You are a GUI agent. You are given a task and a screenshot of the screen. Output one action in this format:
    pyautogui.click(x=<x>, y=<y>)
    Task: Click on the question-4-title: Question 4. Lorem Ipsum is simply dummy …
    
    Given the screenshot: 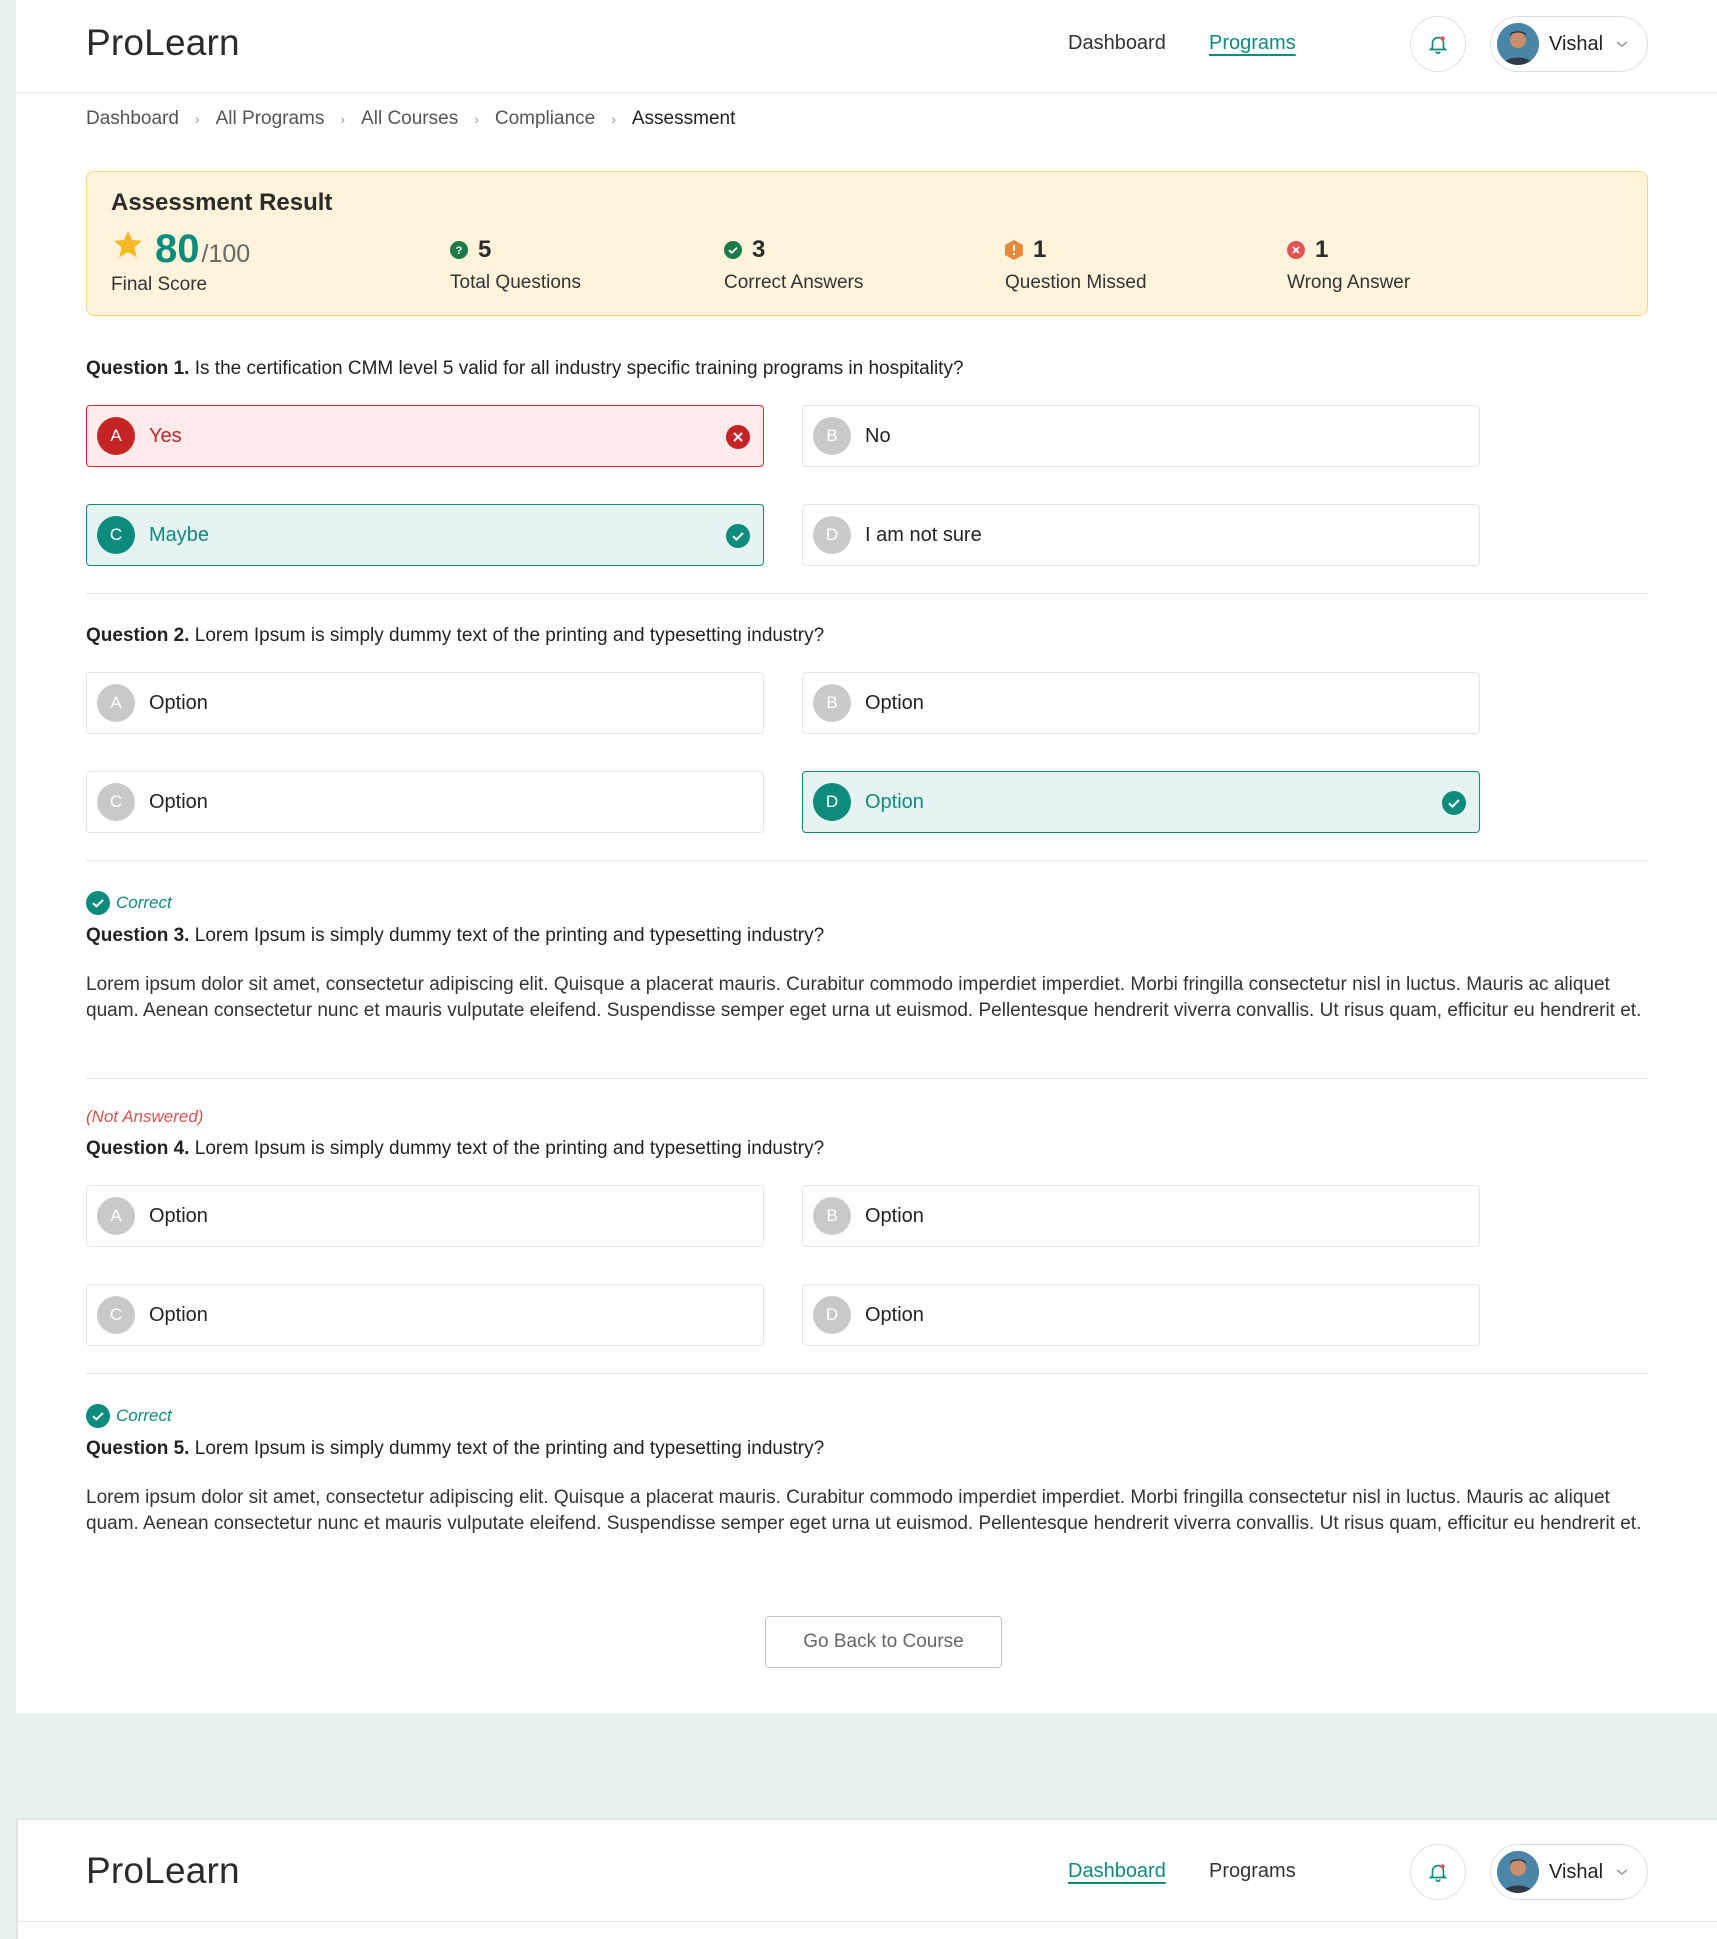 What is the action you would take?
    pyautogui.click(x=455, y=1148)
    